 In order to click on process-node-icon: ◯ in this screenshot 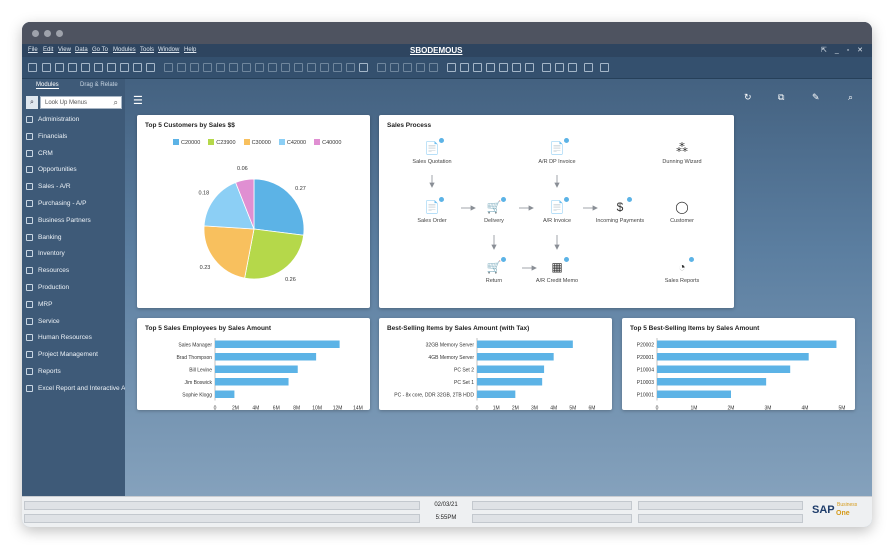, I will do `click(682, 207)`.